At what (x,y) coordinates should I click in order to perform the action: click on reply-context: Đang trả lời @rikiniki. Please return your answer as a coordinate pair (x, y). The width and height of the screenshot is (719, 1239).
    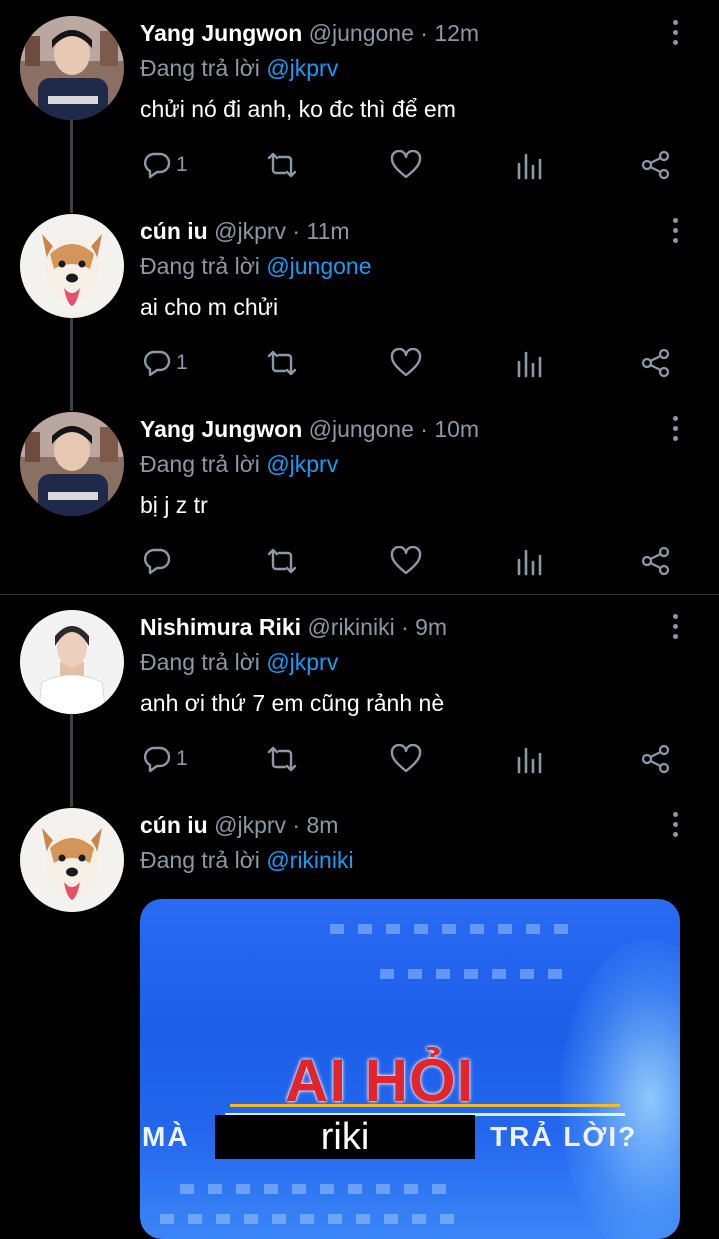
    Looking at the image, I should click on (247, 860).